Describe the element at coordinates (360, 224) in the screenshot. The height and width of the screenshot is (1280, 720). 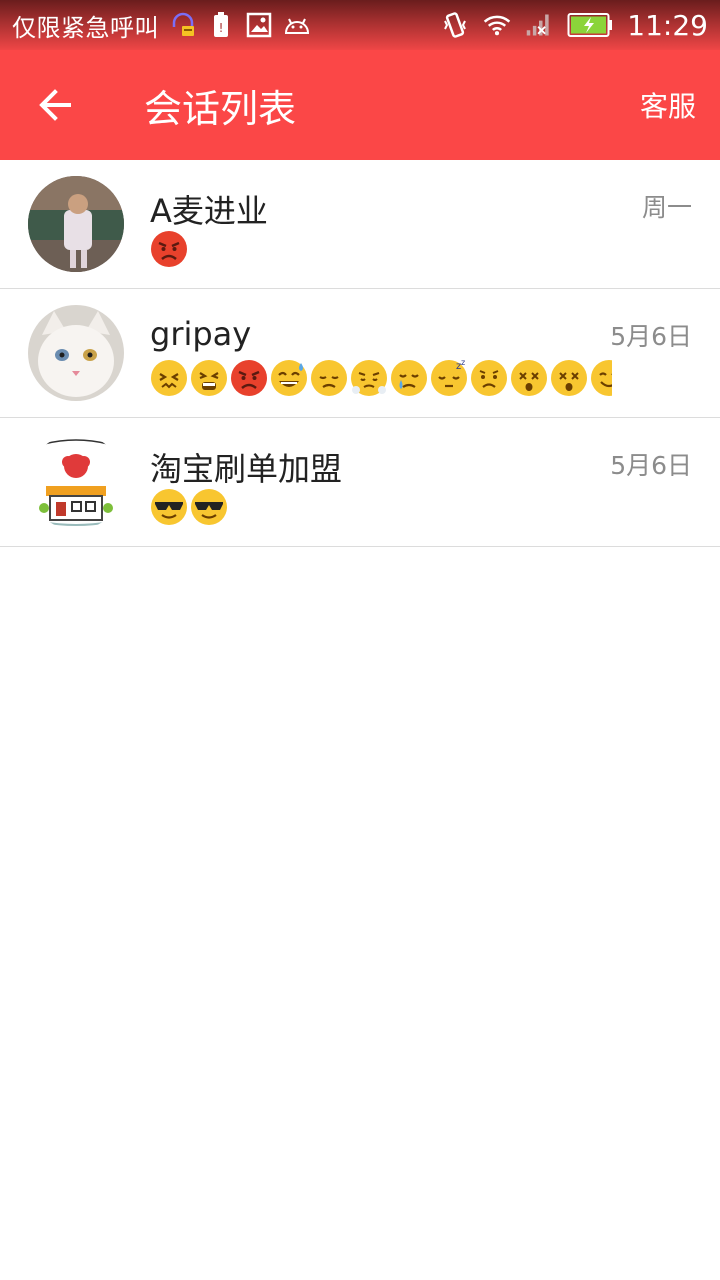
I see `conversation-row: A麦进业 周一` at that location.